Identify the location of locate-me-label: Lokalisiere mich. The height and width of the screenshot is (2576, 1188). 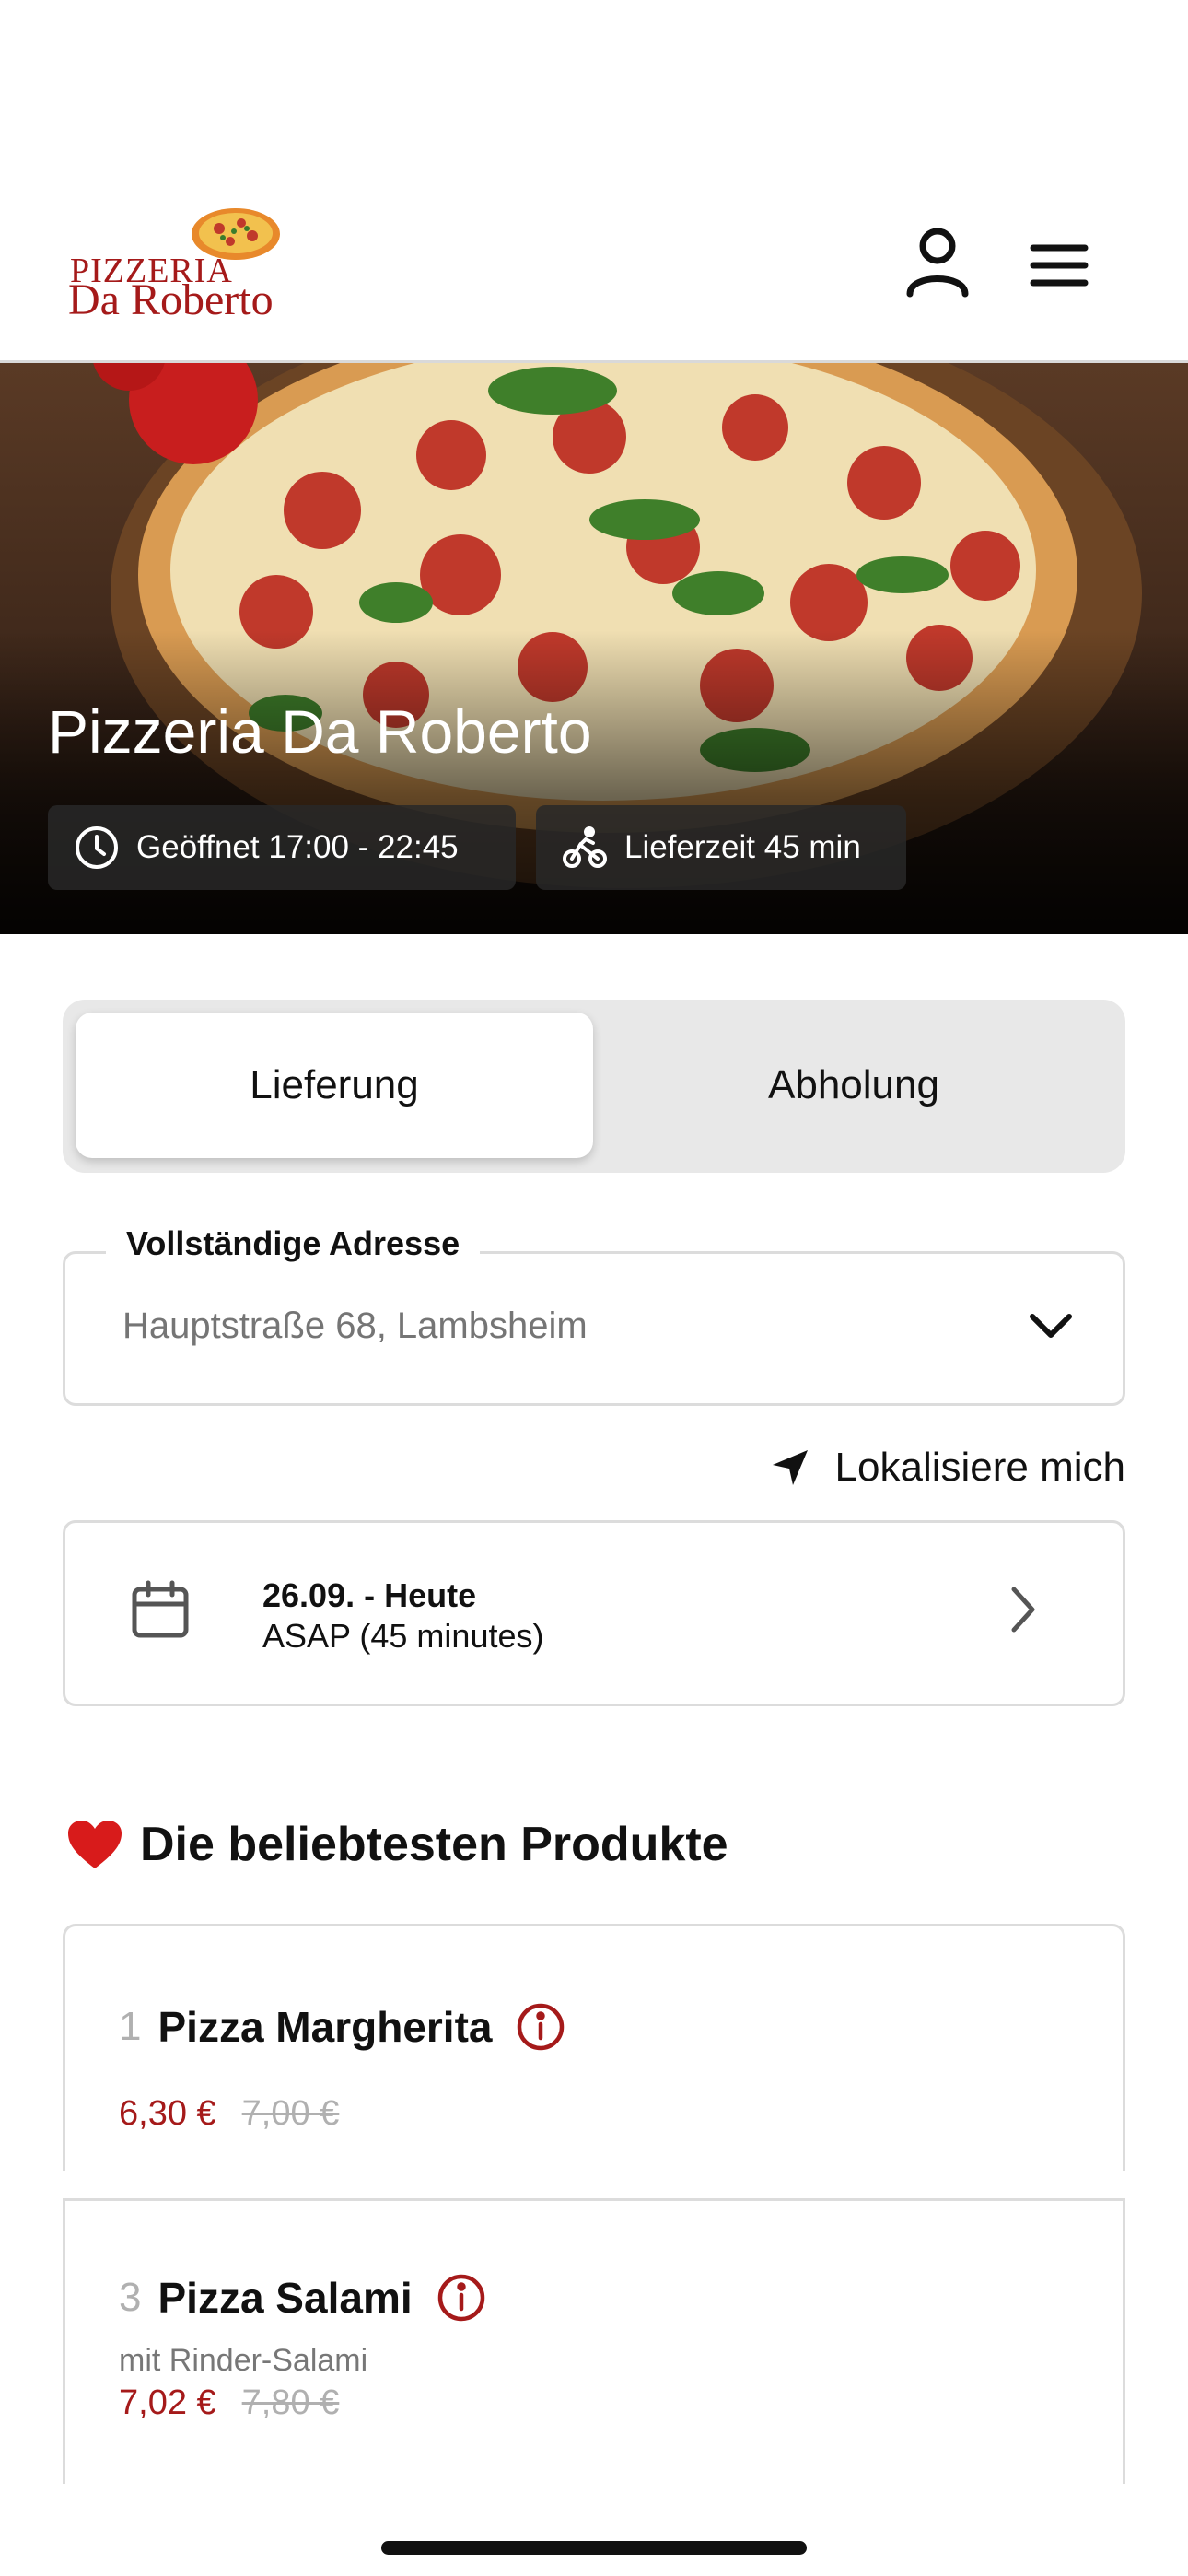
(979, 1467).